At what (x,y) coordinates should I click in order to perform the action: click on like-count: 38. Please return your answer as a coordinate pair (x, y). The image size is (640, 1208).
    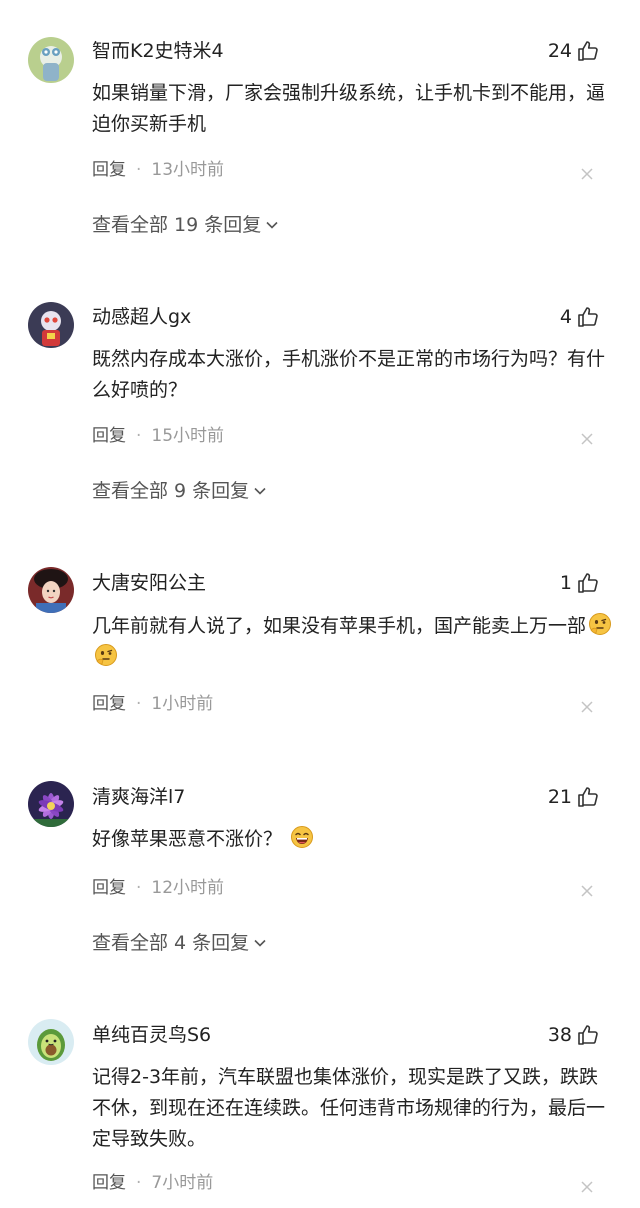
    Looking at the image, I should click on (559, 1035).